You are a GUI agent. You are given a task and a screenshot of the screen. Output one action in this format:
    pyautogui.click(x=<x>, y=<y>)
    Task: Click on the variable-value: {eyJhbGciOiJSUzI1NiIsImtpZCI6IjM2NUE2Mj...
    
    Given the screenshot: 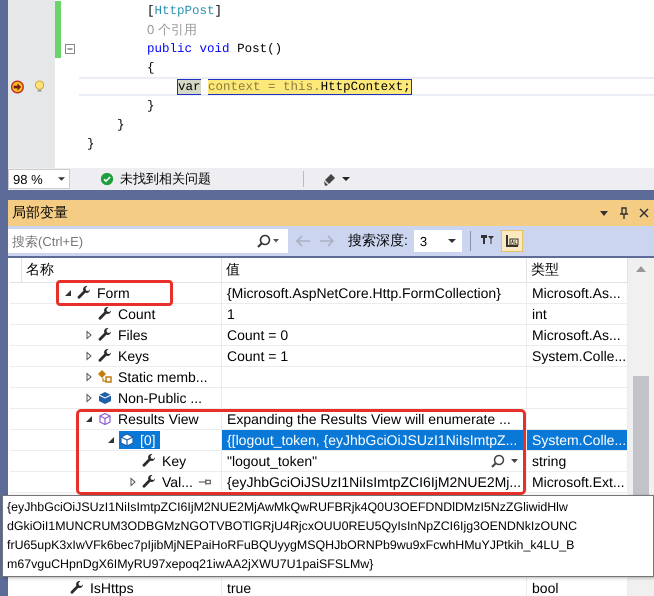 What is the action you would take?
    pyautogui.click(x=374, y=482)
    